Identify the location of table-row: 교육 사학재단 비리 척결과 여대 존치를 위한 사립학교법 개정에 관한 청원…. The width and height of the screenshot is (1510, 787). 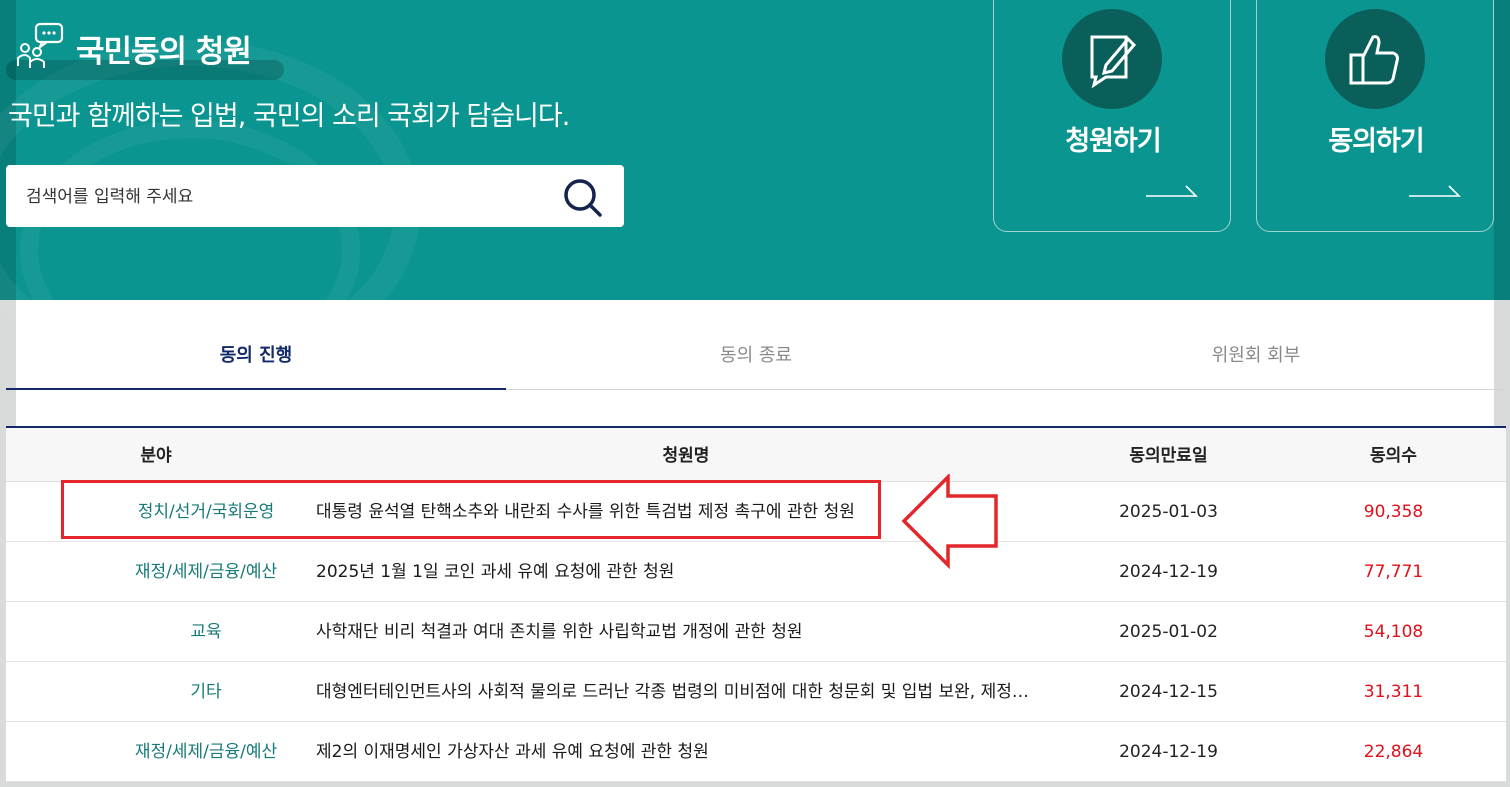
(756, 632).